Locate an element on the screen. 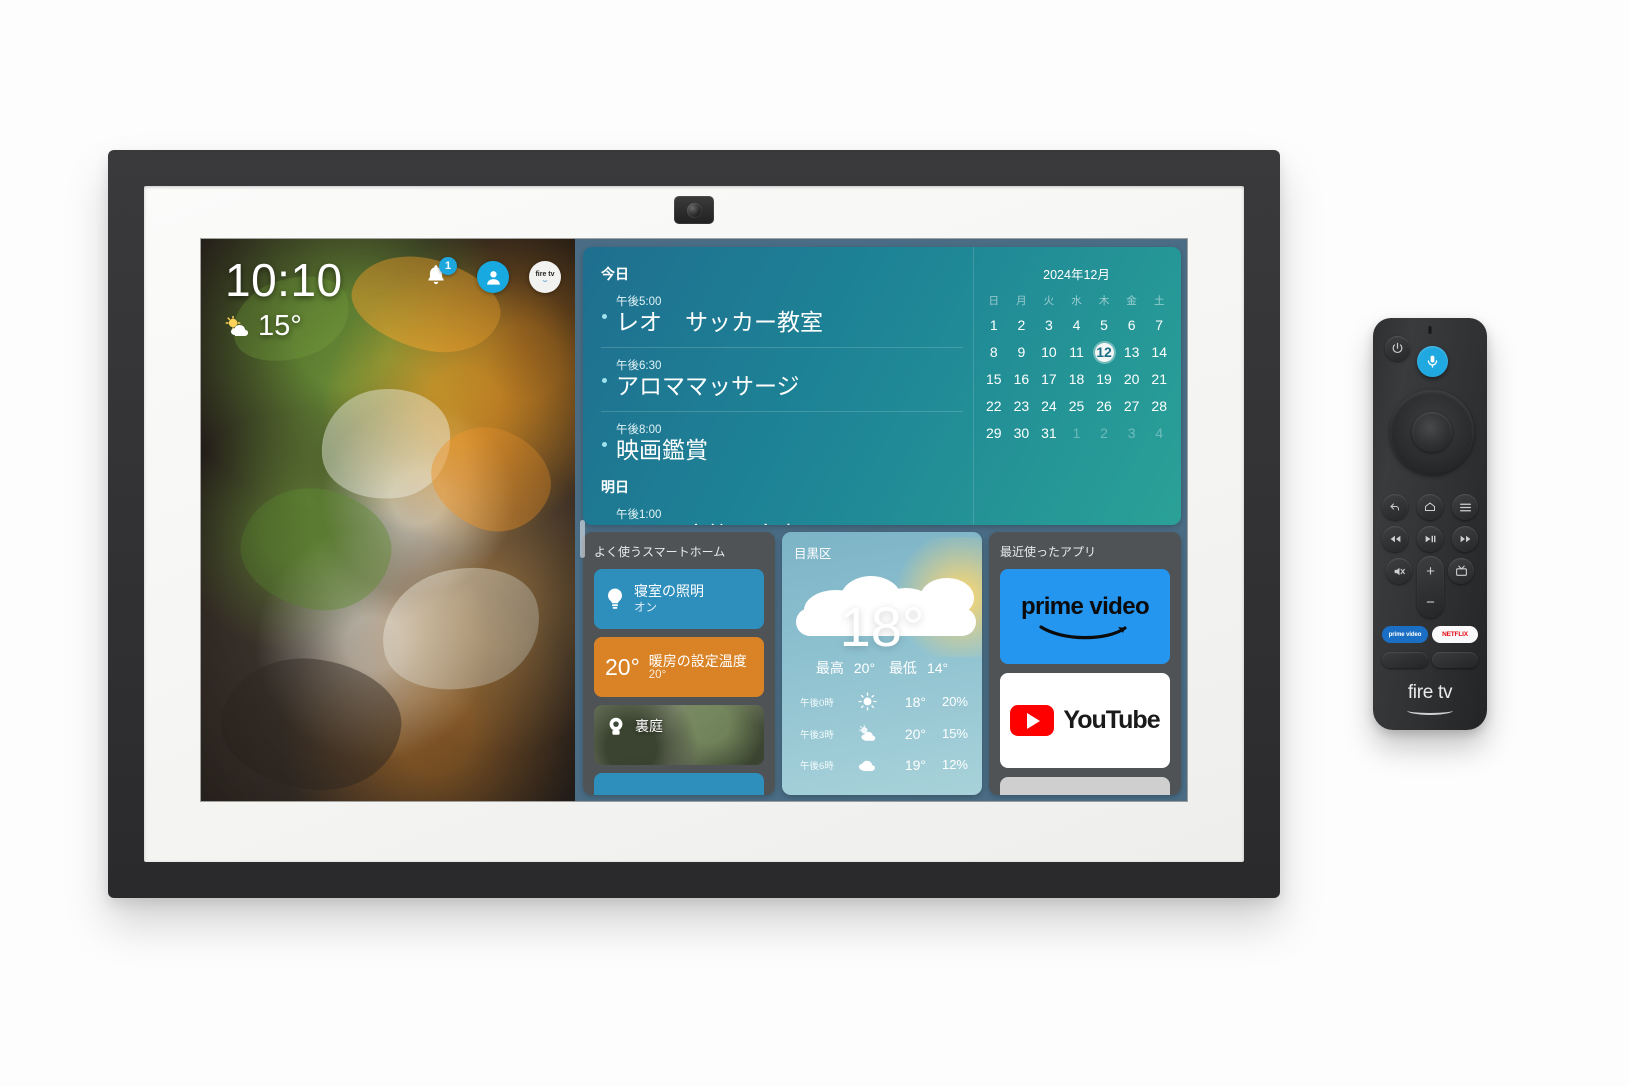 Image resolution: width=1629 pixels, height=1086 pixels. calendar-day: 9 is located at coordinates (1022, 352).